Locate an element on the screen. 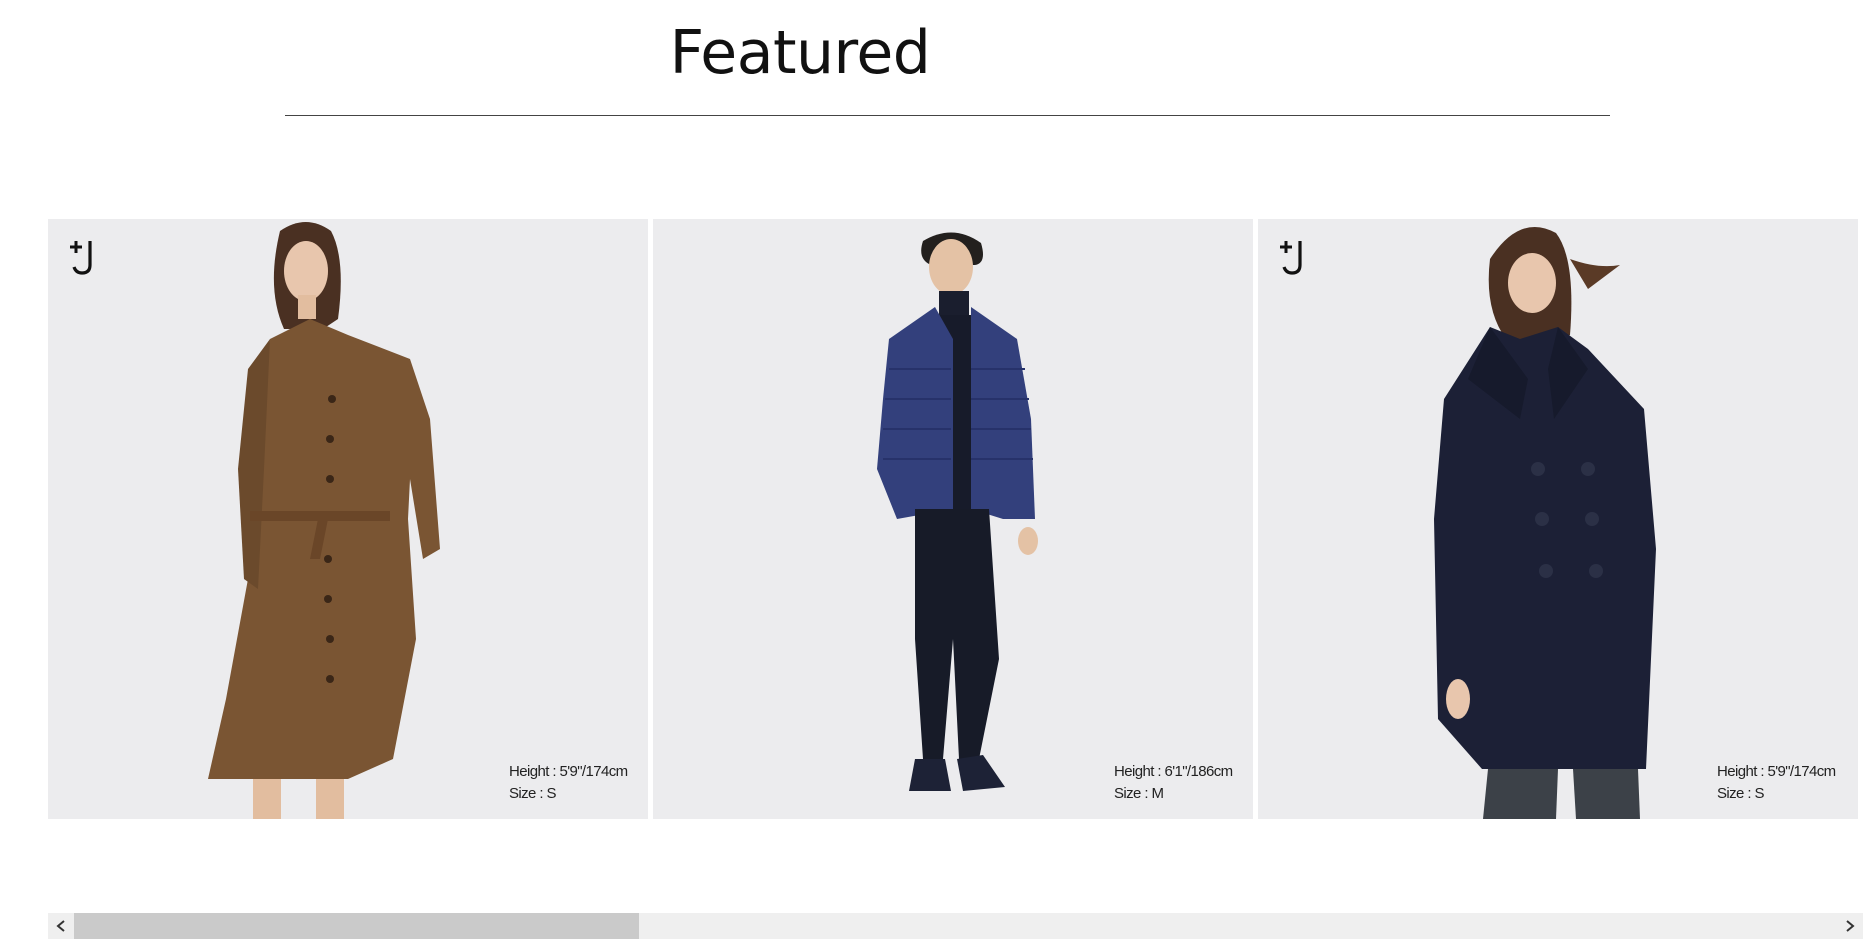 The image size is (1863, 939). section-title: Featured is located at coordinates (800, 53).